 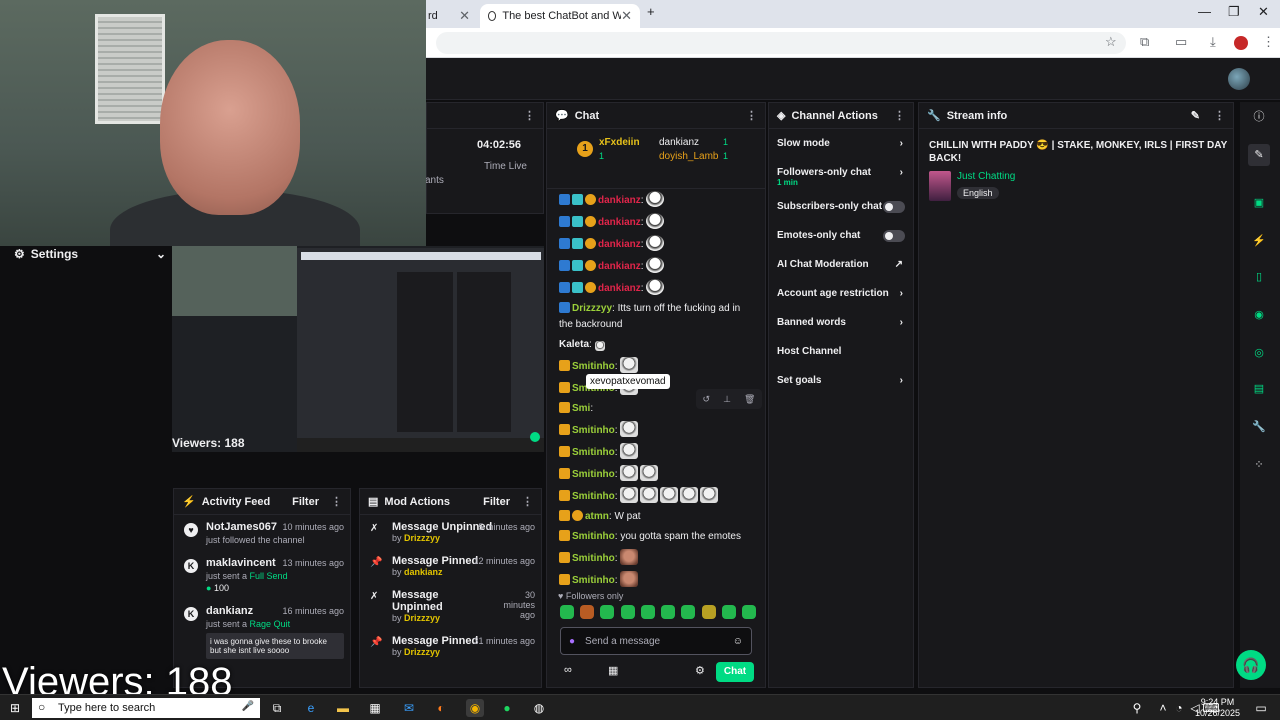 What do you see at coordinates (581, 408) in the screenshot?
I see `chat-username: Smi` at bounding box center [581, 408].